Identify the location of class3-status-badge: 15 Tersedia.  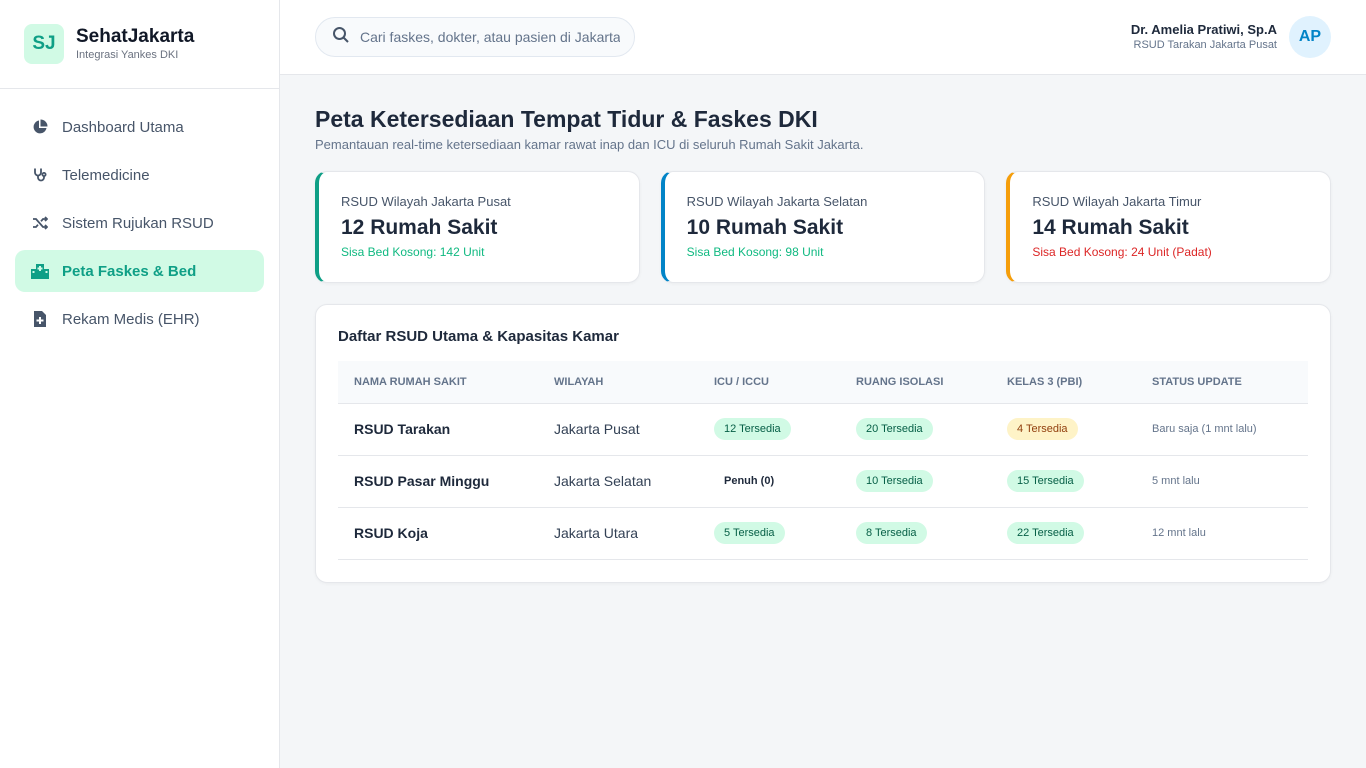
(1045, 481).